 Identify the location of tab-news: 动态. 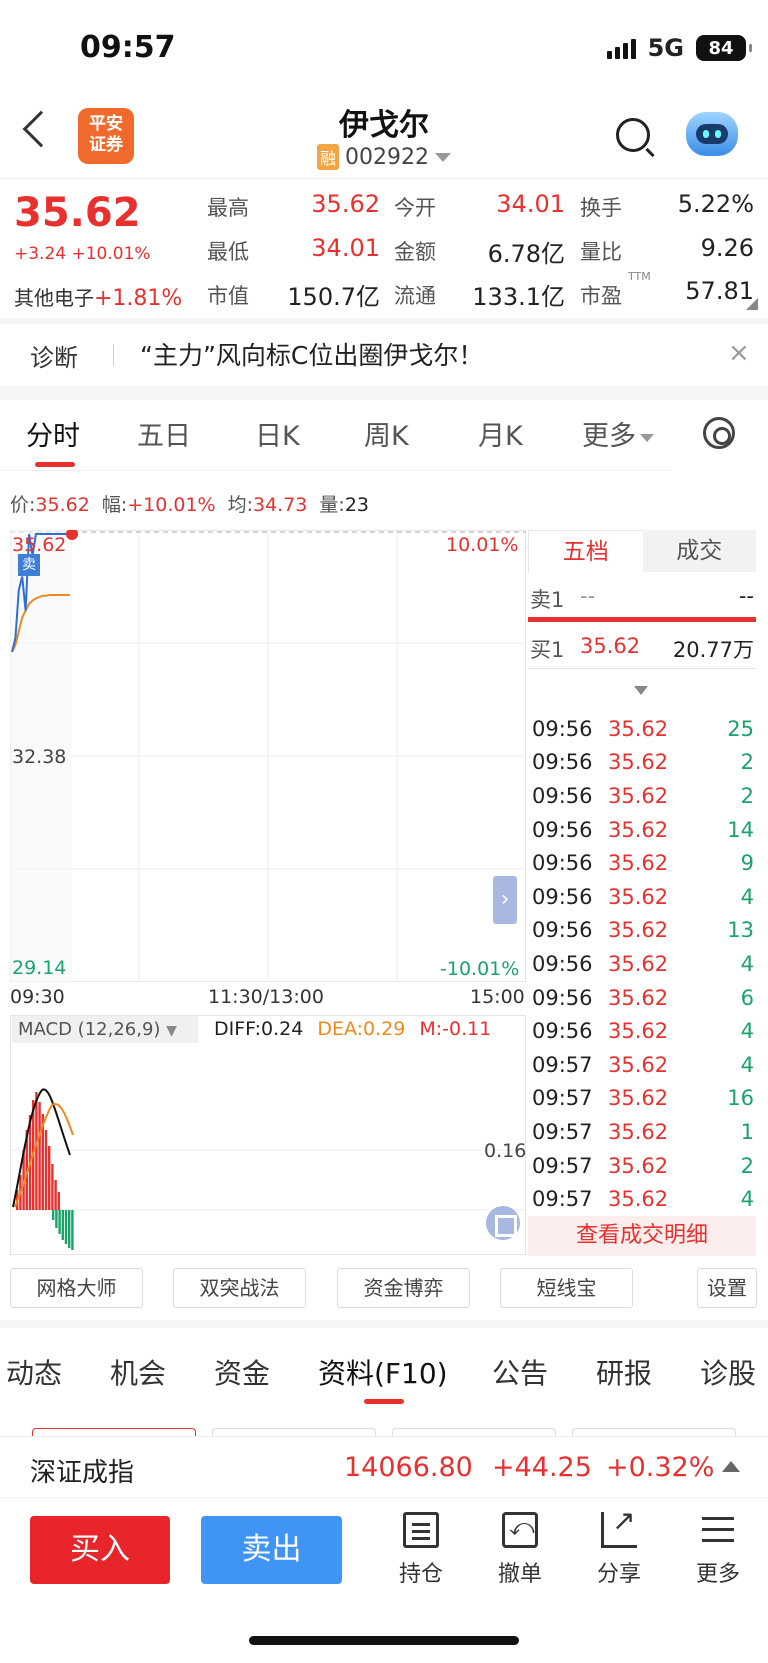
(34, 1372).